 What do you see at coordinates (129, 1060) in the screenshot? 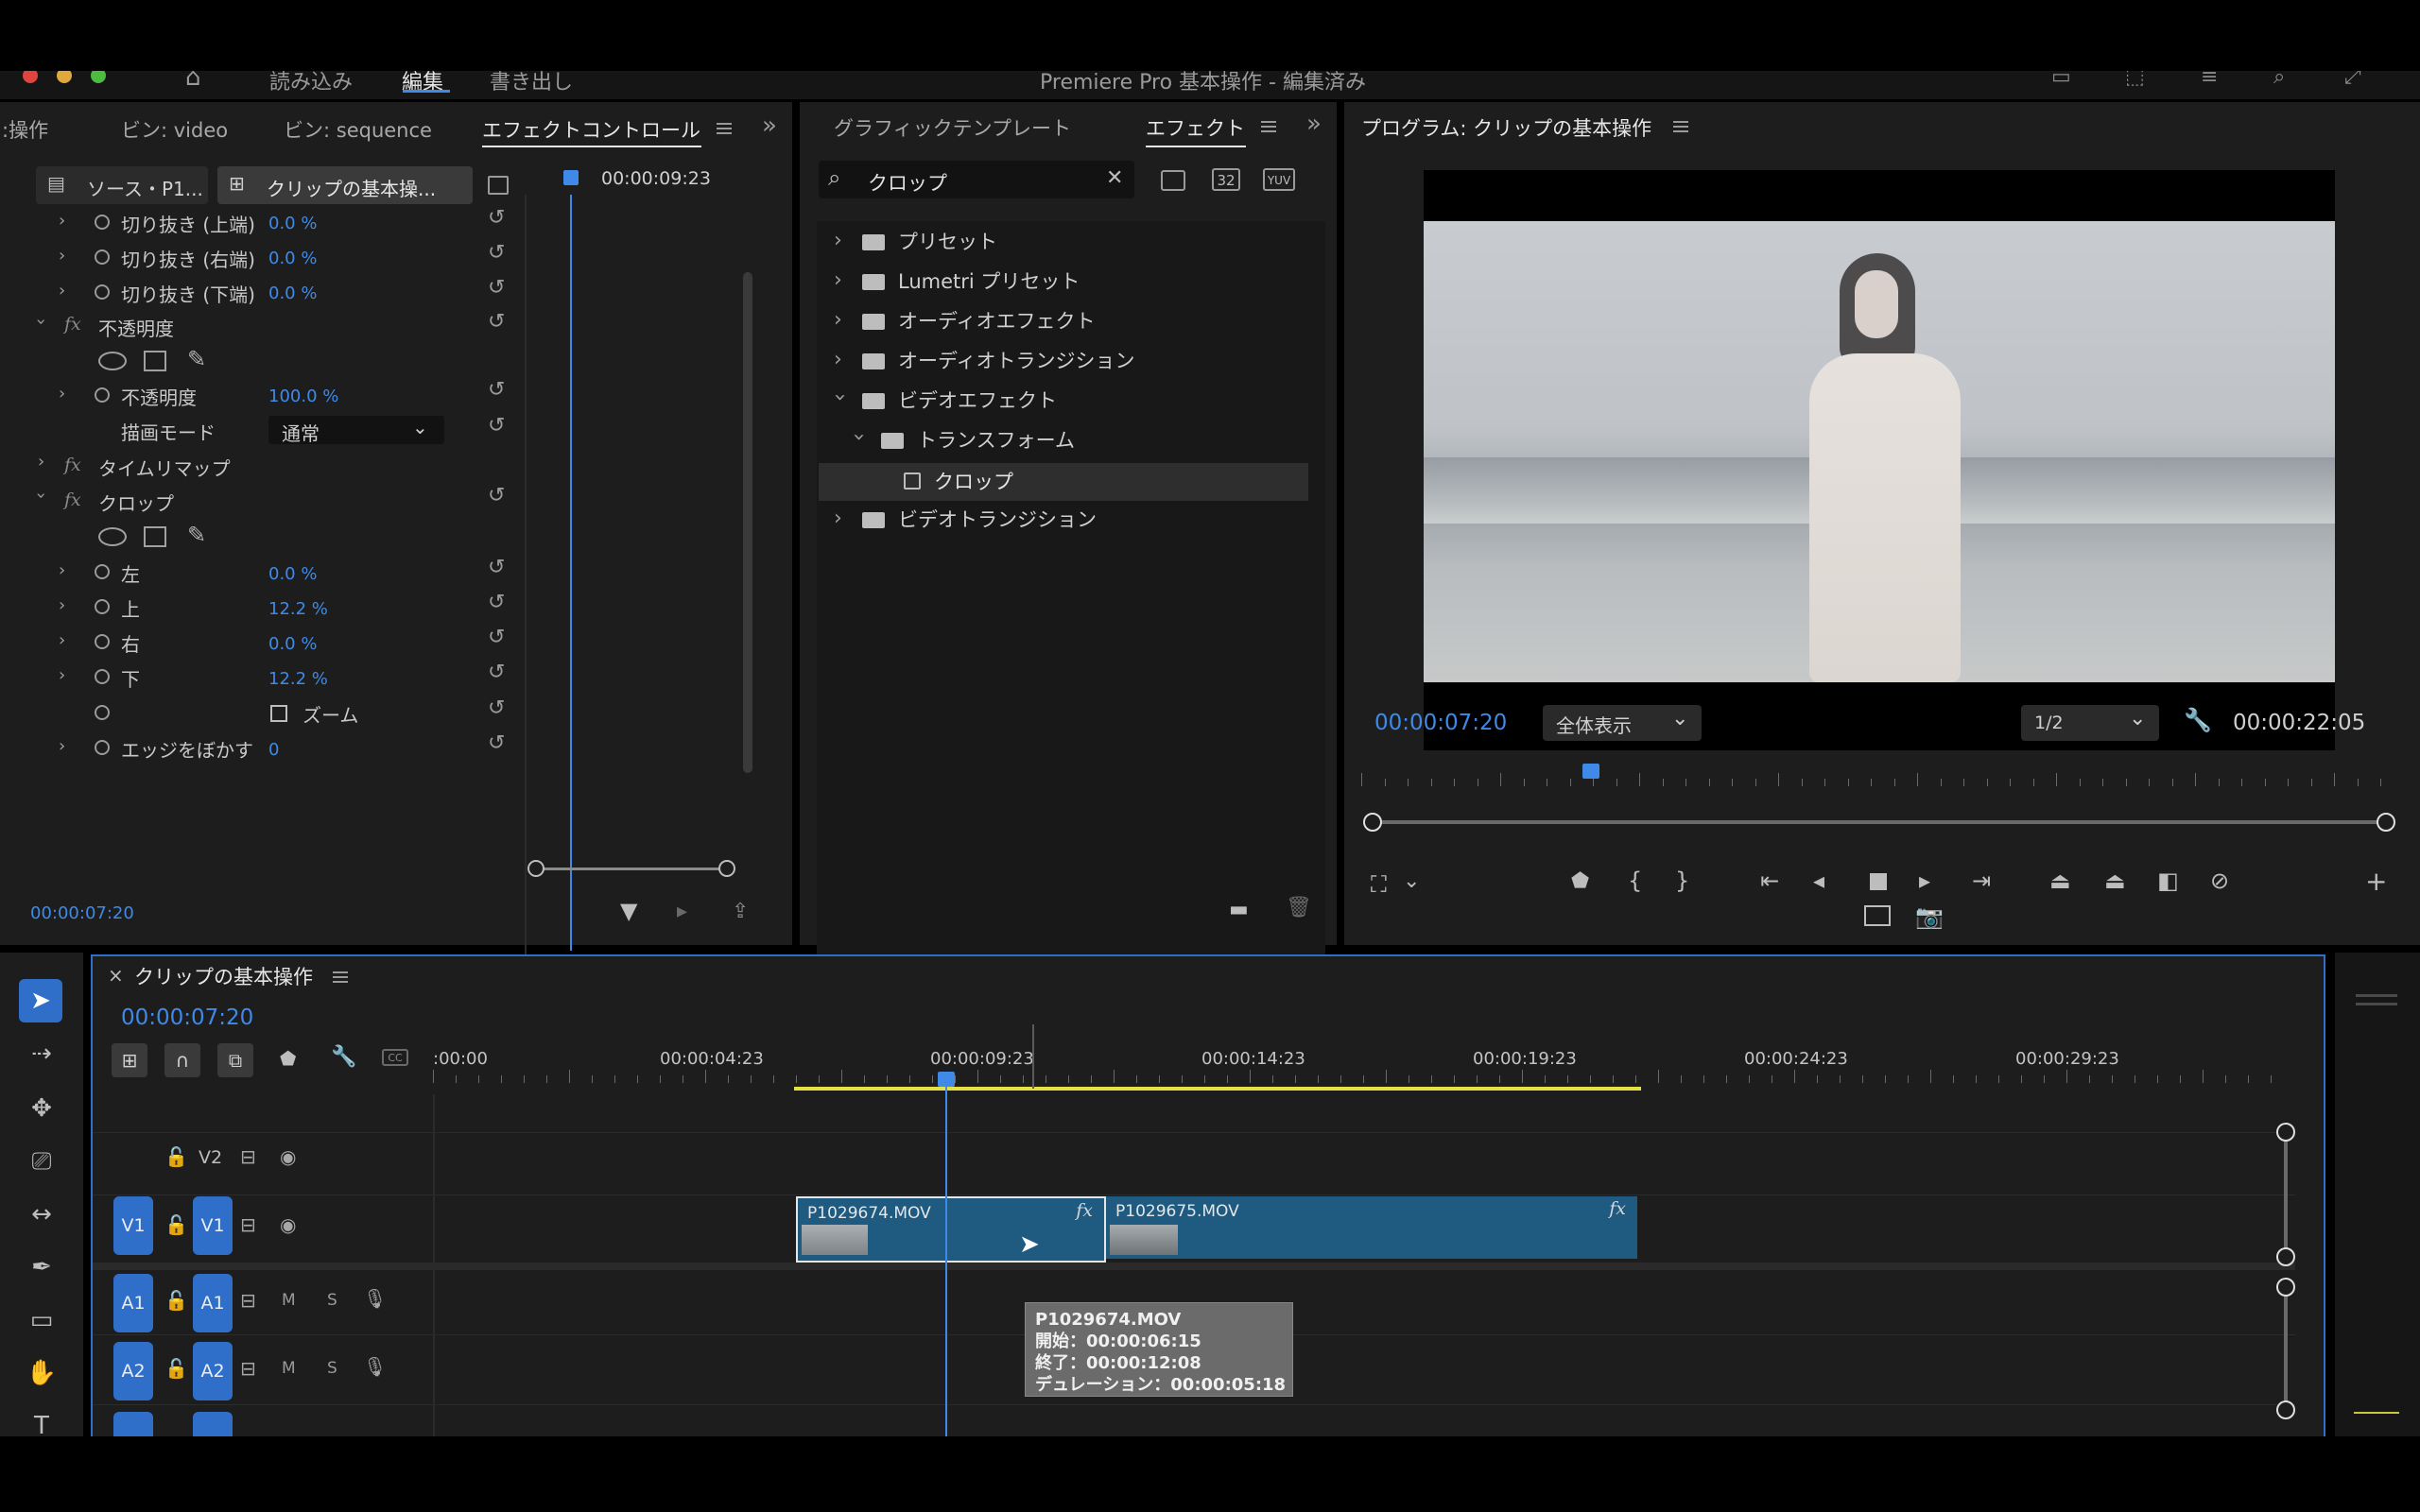
I see `nest-sequence-icon: ⊞` at bounding box center [129, 1060].